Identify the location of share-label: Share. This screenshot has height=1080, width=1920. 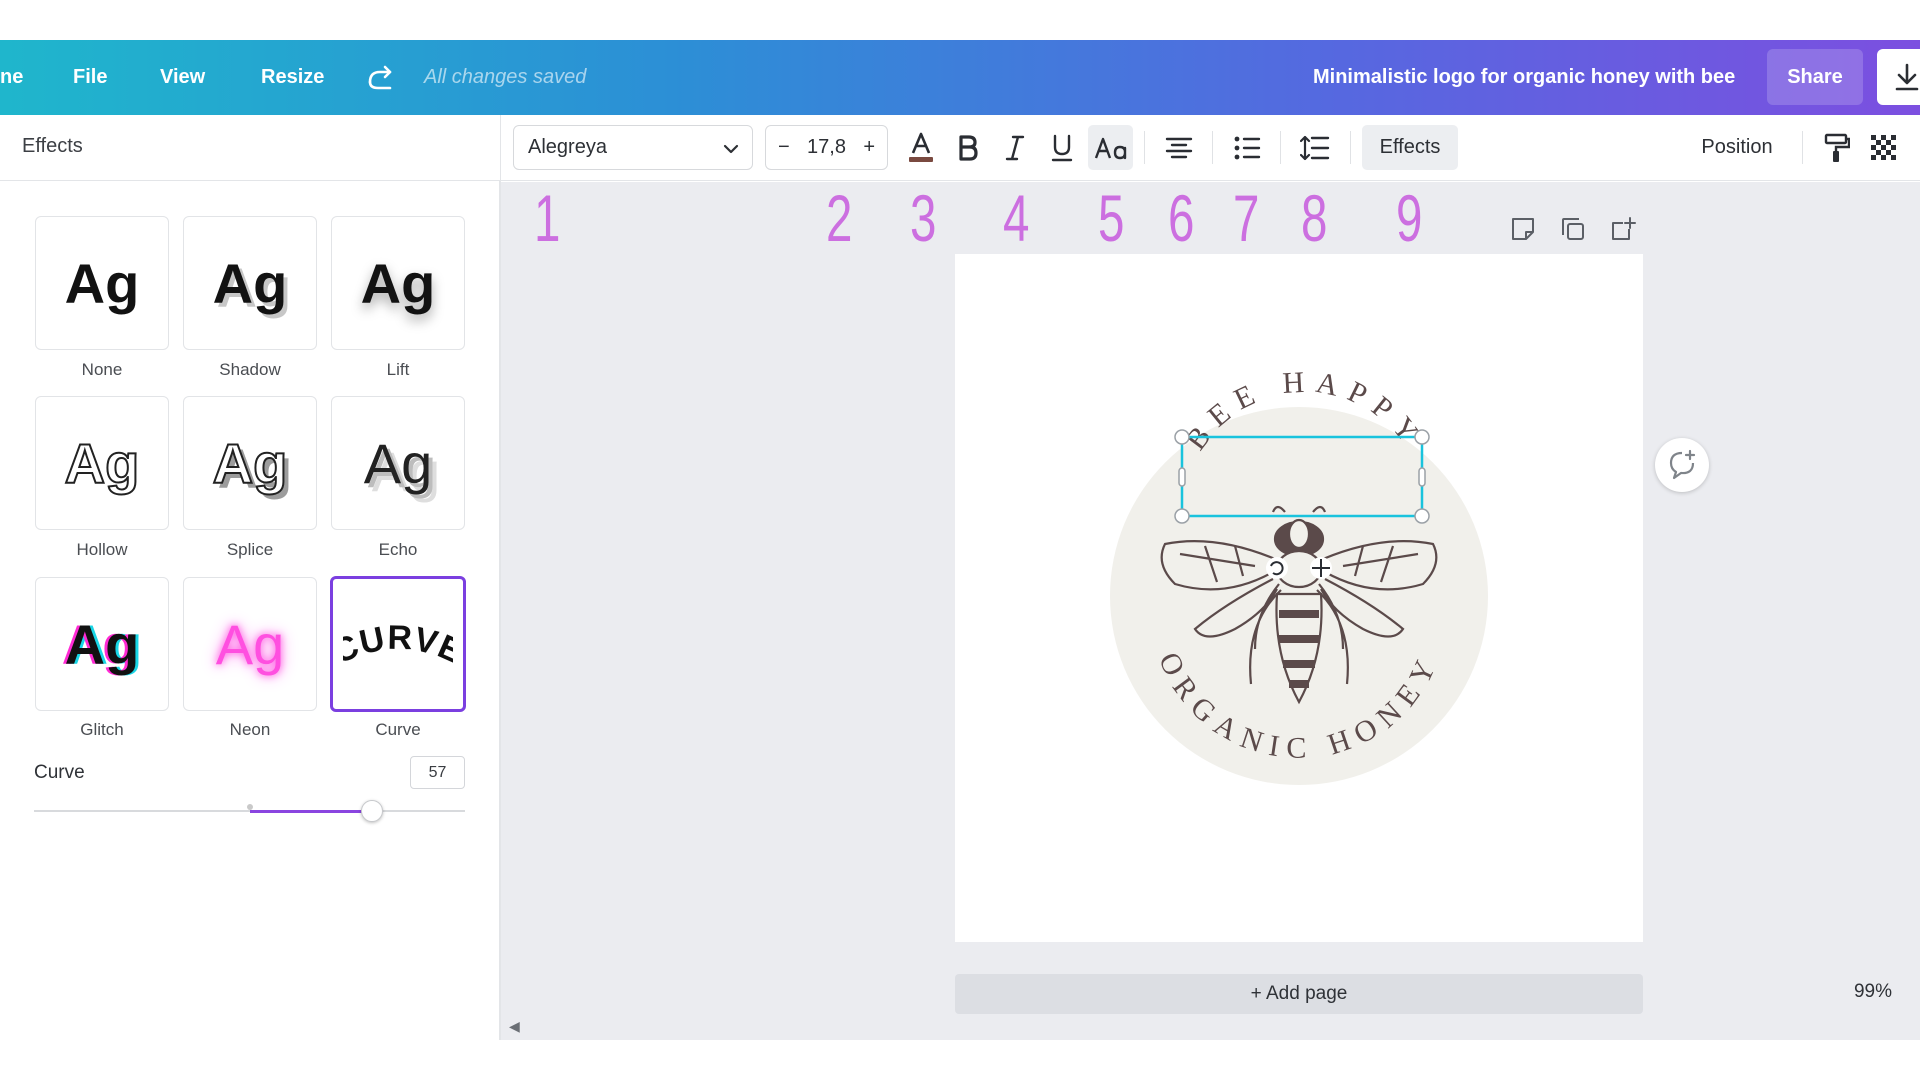
(1815, 76).